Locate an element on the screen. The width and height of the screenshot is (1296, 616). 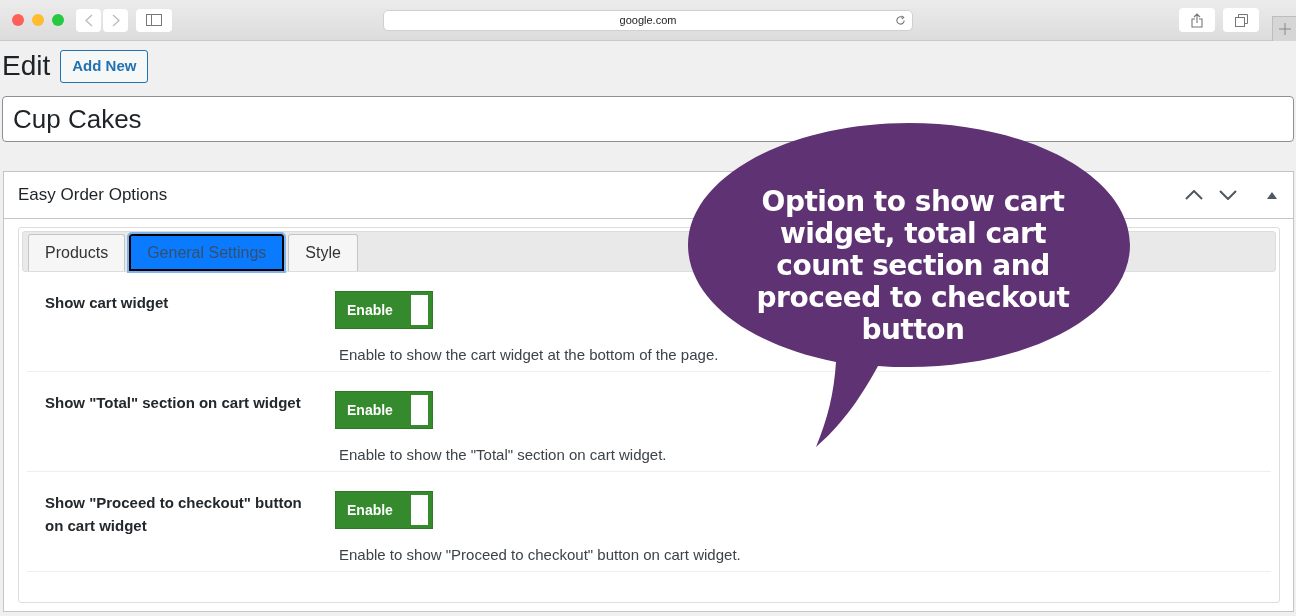
setting-label: Show cart widget is located at coordinates (107, 303).